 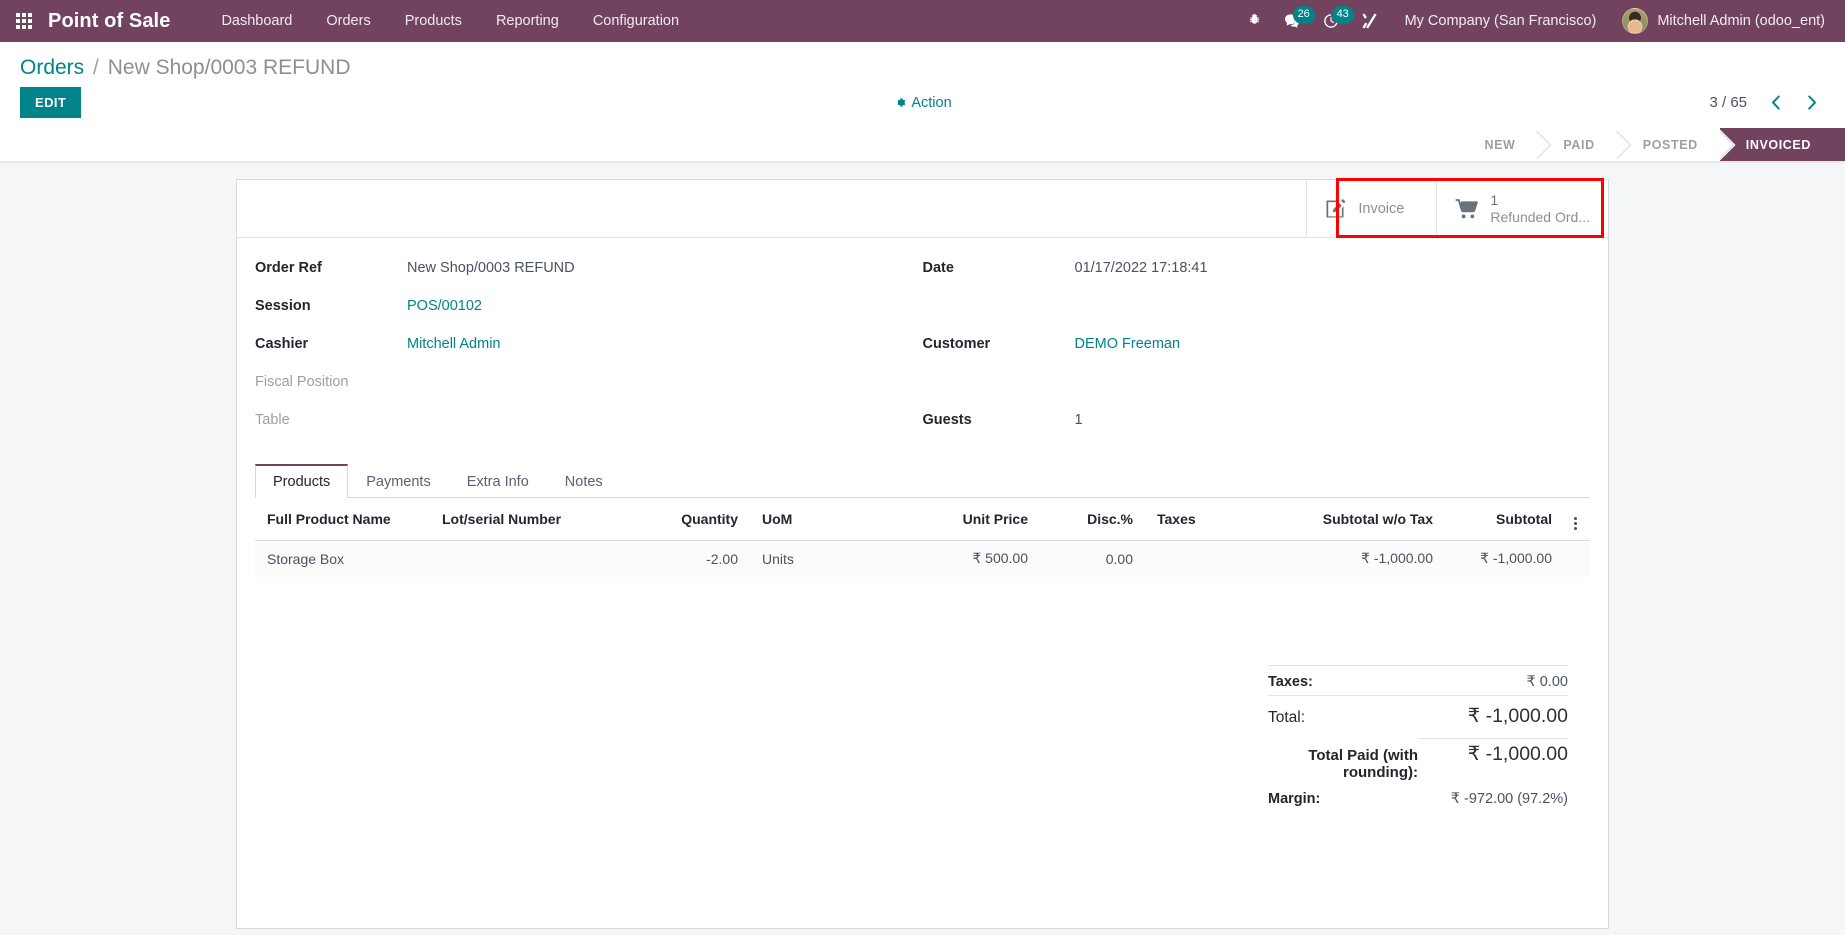 I want to click on gear-icon, so click(x=899, y=102).